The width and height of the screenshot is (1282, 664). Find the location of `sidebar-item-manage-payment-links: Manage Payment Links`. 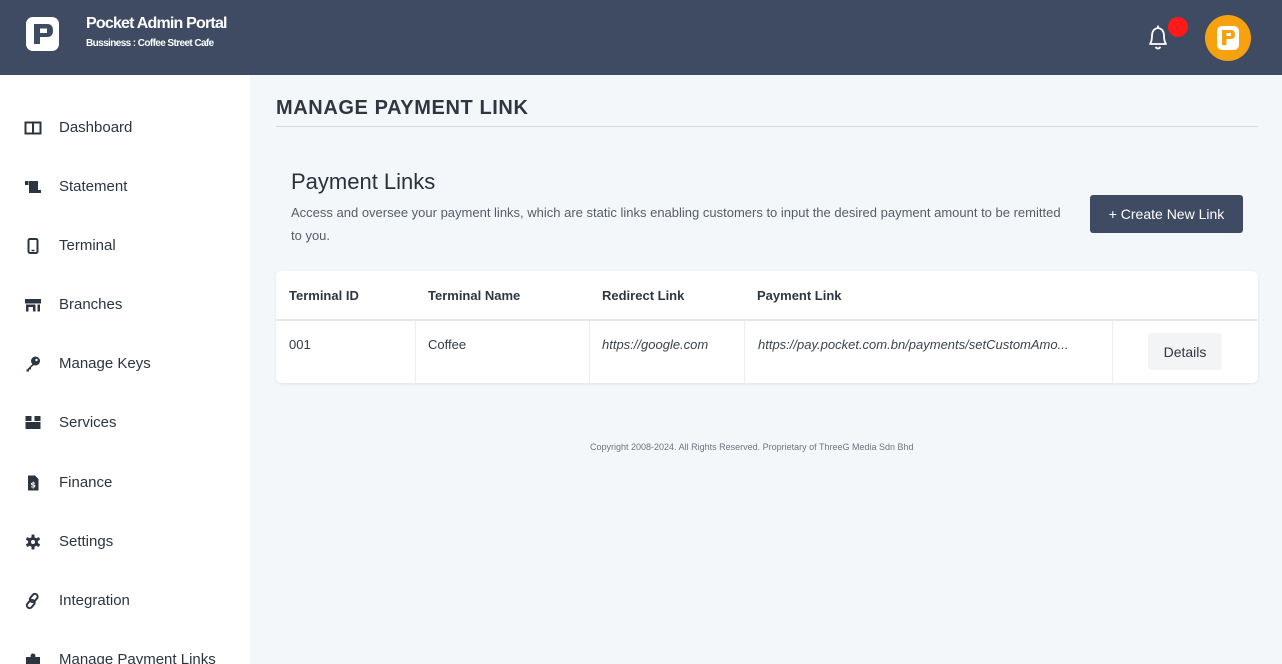

sidebar-item-manage-payment-links: Manage Payment Links is located at coordinates (125, 649).